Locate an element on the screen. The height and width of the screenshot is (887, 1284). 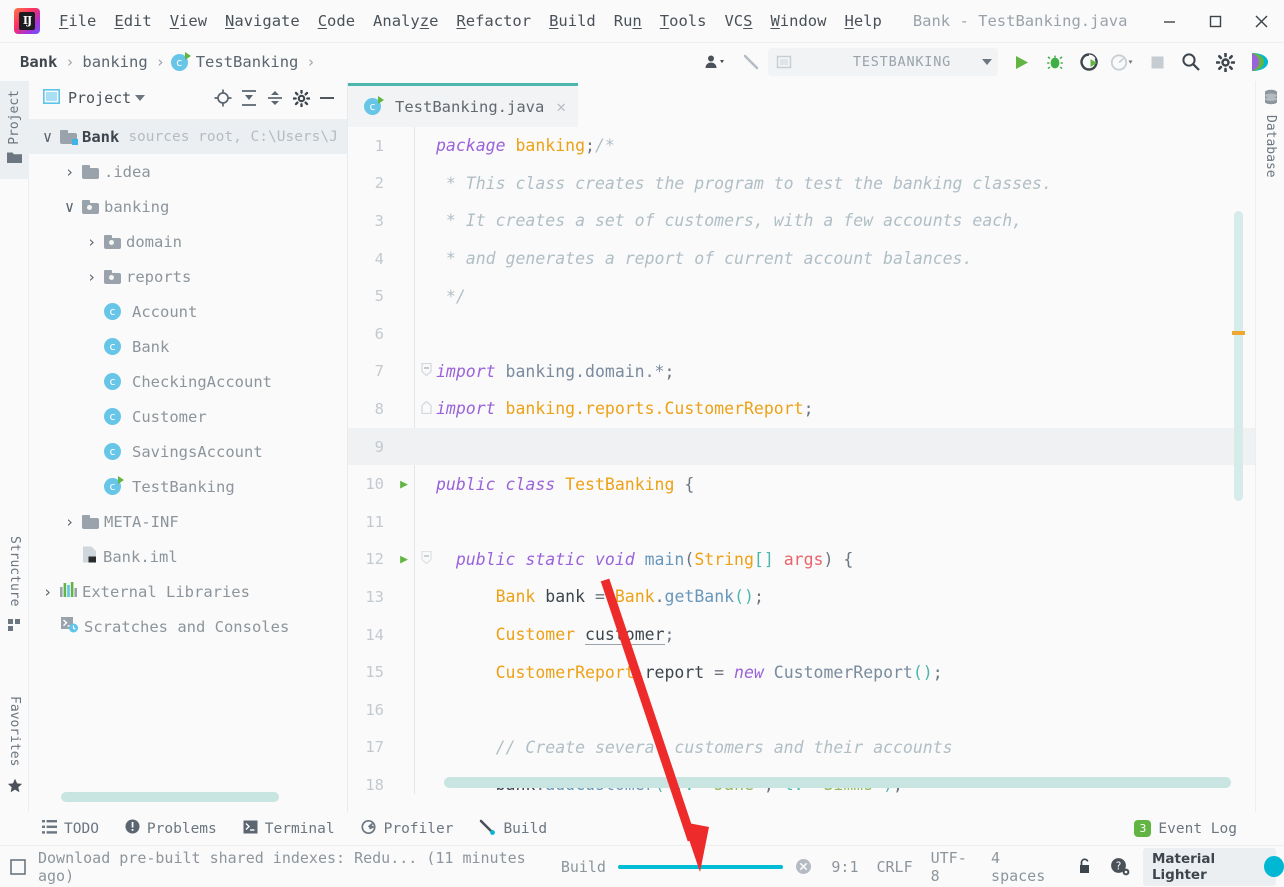
code-line: 1 package banking;/* is located at coordinates (801, 146).